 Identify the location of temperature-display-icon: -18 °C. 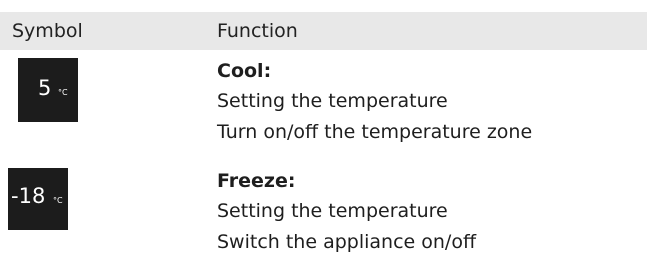
(38, 199).